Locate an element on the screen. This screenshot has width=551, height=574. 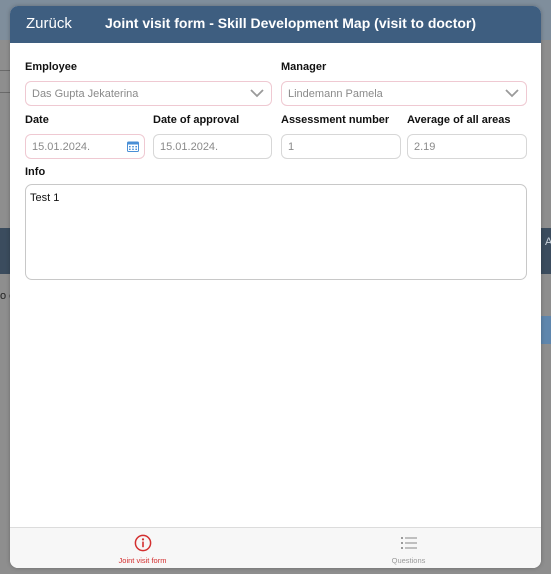
average-value: 2.19 is located at coordinates (425, 147).